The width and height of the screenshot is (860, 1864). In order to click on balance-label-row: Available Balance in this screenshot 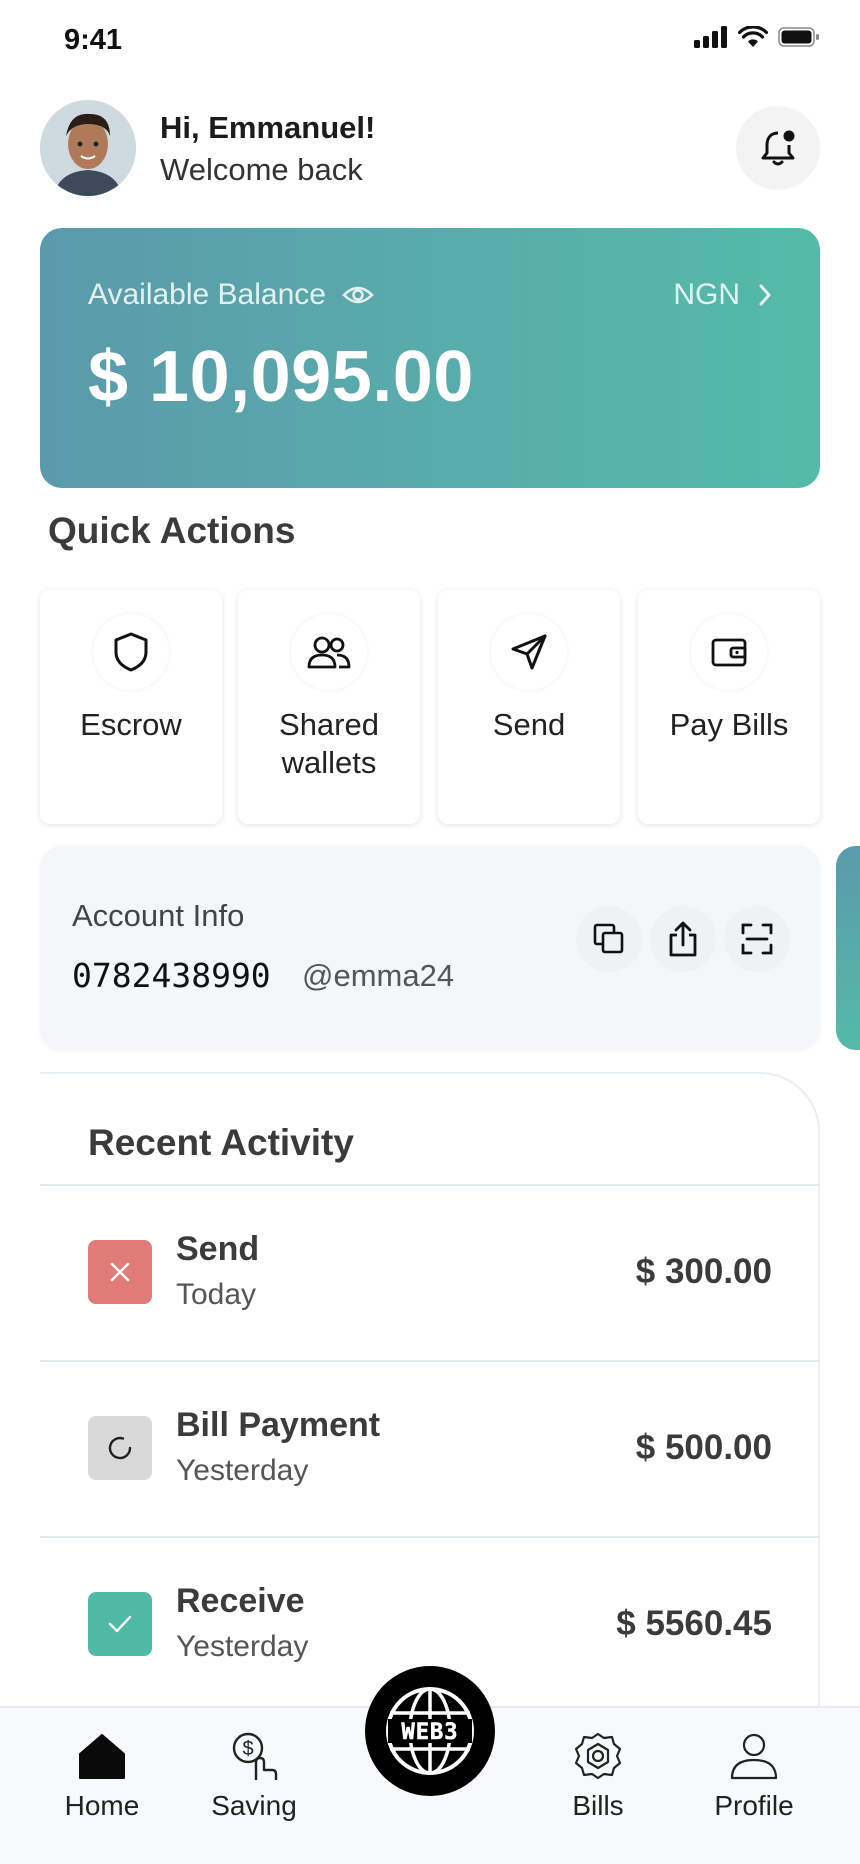, I will do `click(231, 295)`.